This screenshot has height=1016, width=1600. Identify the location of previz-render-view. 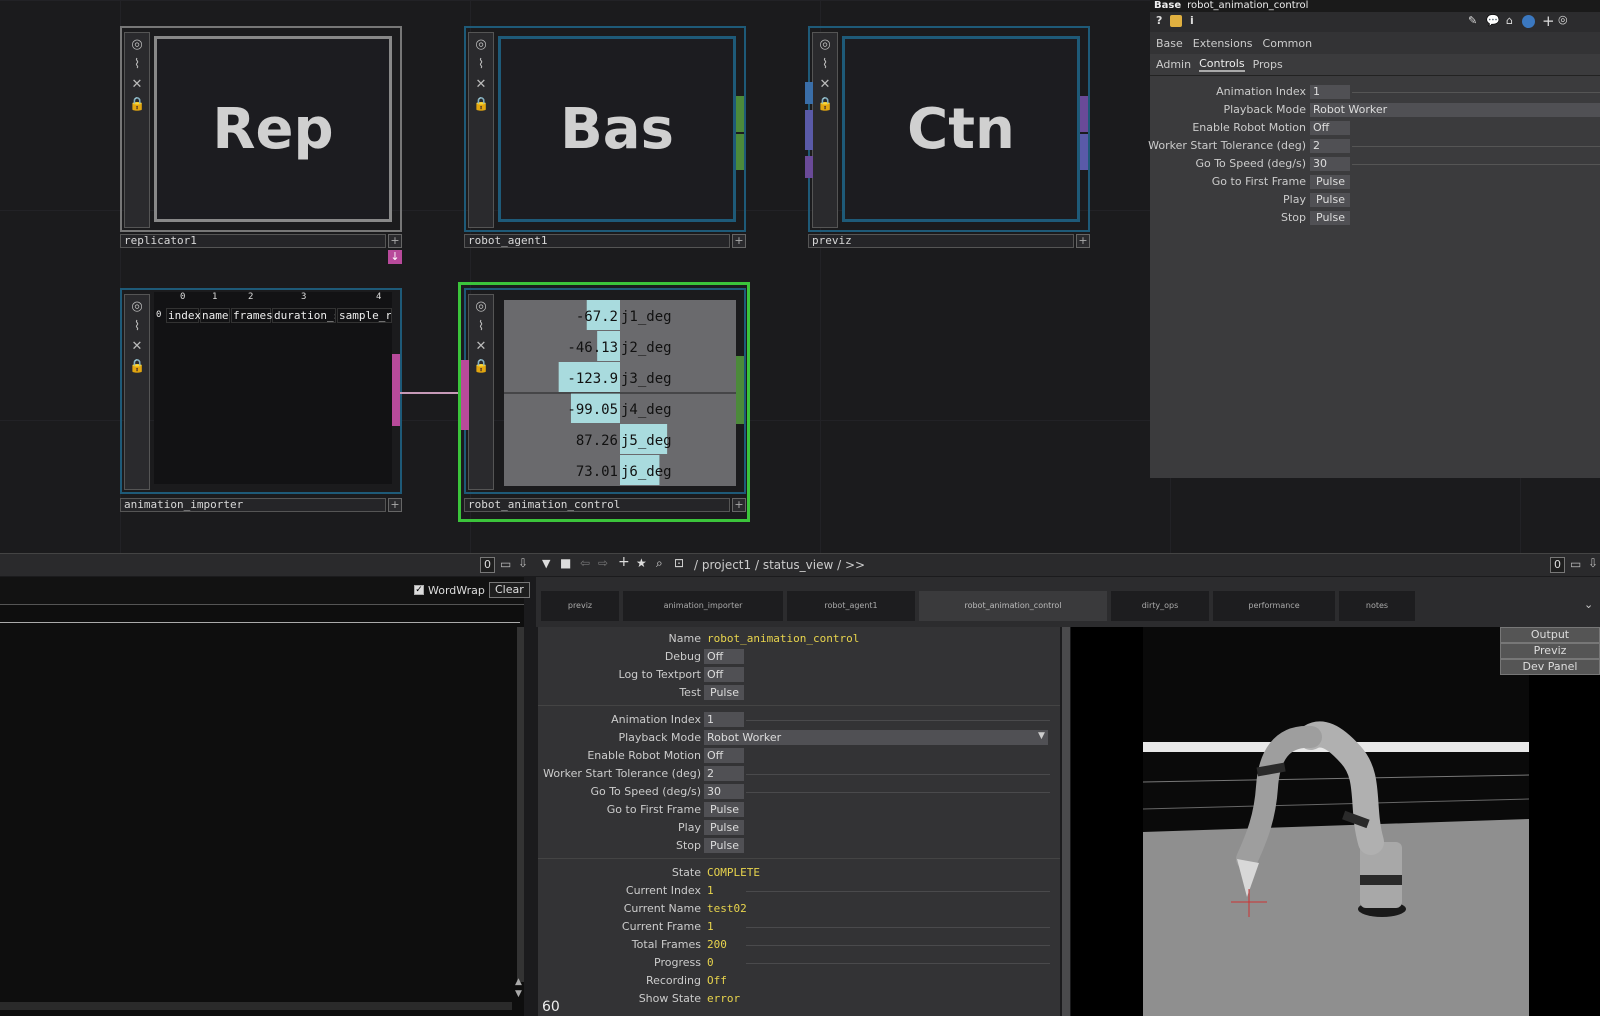
(1335, 821).